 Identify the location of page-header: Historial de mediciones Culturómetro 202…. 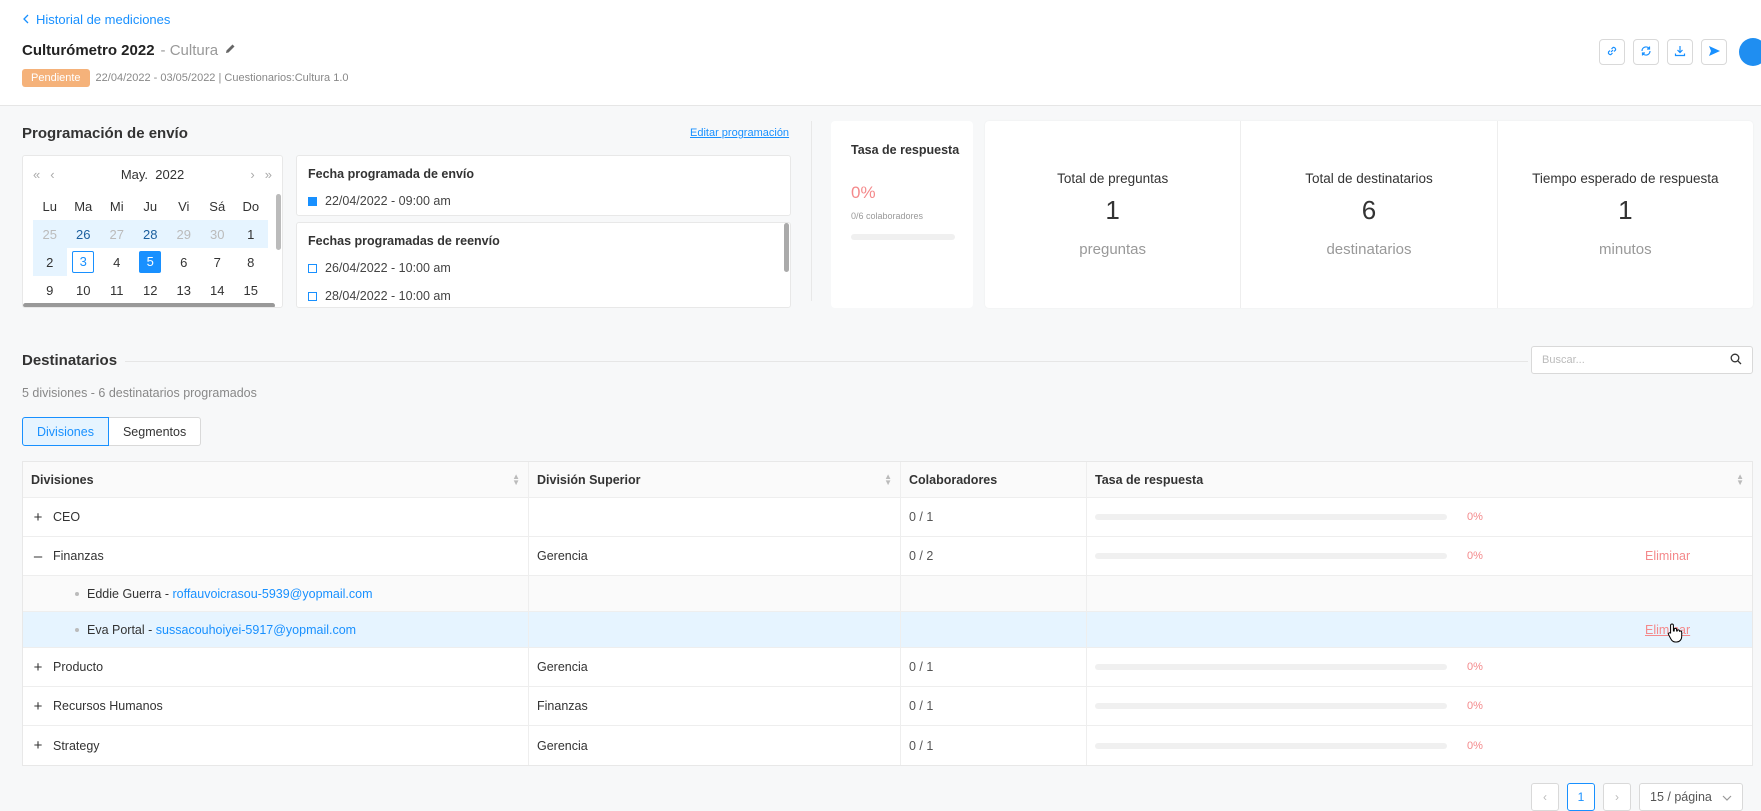
(880, 53).